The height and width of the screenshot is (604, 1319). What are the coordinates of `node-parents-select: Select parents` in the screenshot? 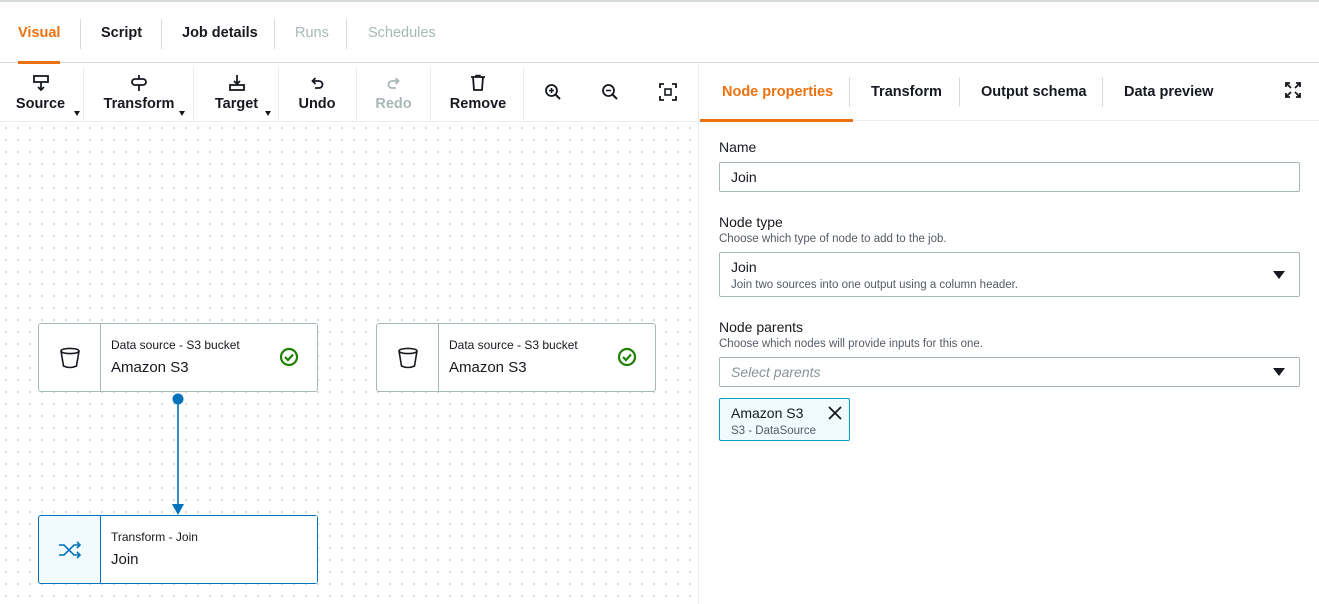 It's located at (1009, 372).